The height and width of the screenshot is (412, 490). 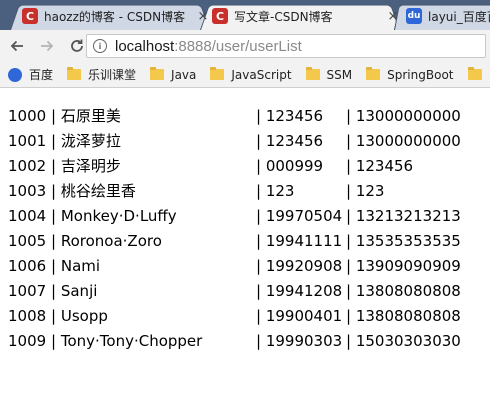 What do you see at coordinates (145, 46) in the screenshot?
I see `url-host: localhost` at bounding box center [145, 46].